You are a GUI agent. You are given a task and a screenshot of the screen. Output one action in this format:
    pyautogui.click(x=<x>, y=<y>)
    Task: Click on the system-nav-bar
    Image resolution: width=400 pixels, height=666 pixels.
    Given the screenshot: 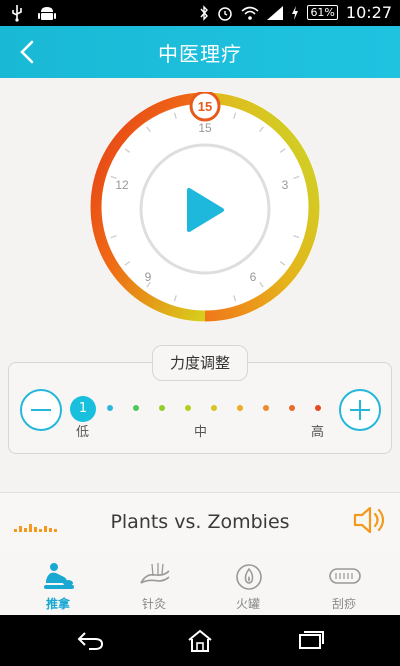 What is the action you would take?
    pyautogui.click(x=200, y=640)
    